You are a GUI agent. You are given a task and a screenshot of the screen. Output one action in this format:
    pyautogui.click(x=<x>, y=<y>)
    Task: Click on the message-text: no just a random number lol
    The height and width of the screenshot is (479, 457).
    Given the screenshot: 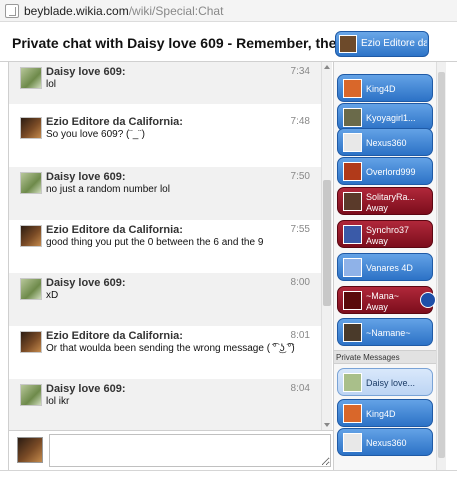 What is the action you would take?
    pyautogui.click(x=108, y=189)
    